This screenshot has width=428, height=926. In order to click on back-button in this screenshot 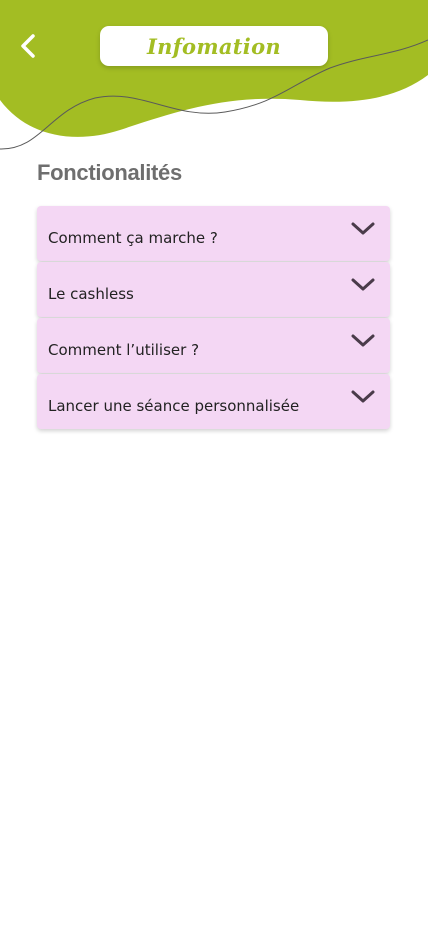, I will do `click(28, 46)`.